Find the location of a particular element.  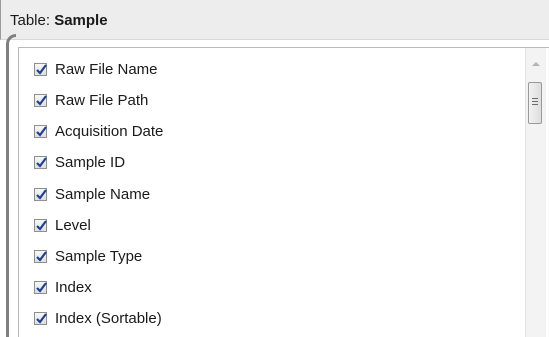

list-item-label: Sample Name is located at coordinates (103, 194).